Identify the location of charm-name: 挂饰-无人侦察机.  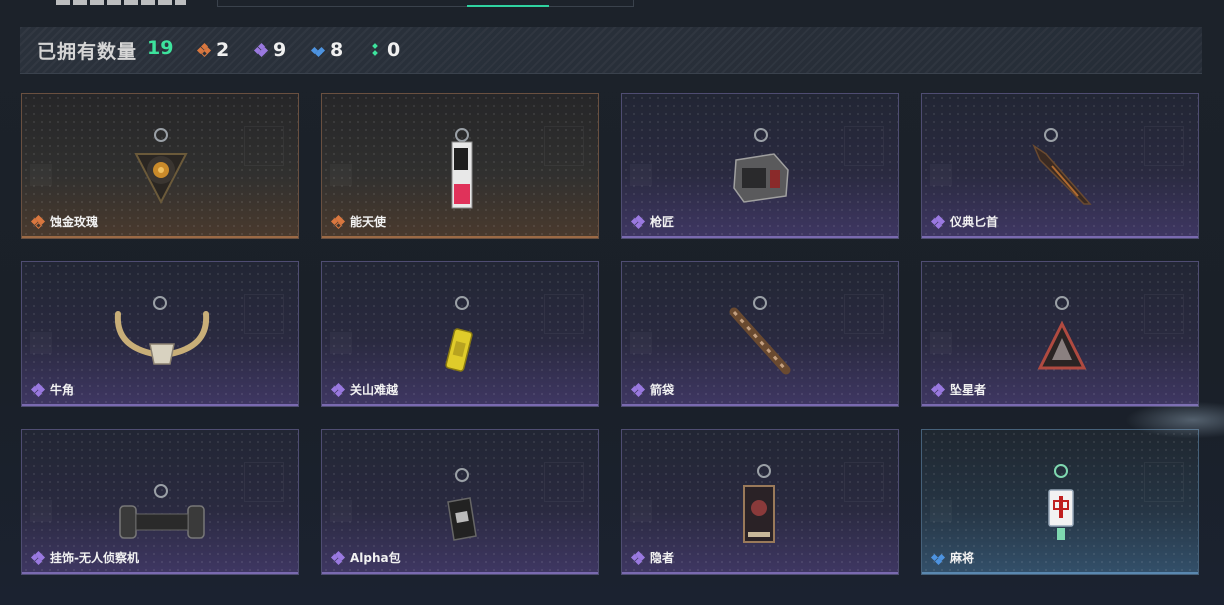
(84, 557).